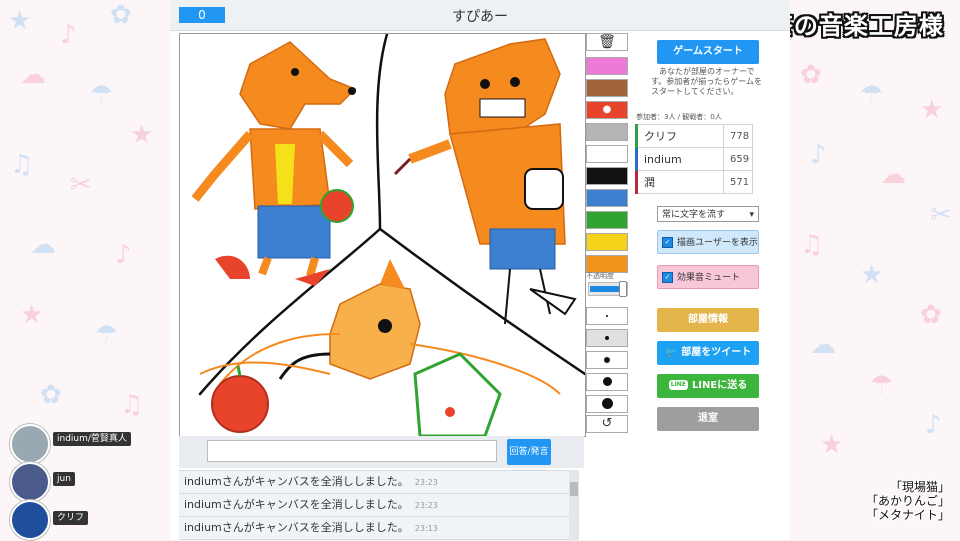  I want to click on score-row: indium 659, so click(694, 159).